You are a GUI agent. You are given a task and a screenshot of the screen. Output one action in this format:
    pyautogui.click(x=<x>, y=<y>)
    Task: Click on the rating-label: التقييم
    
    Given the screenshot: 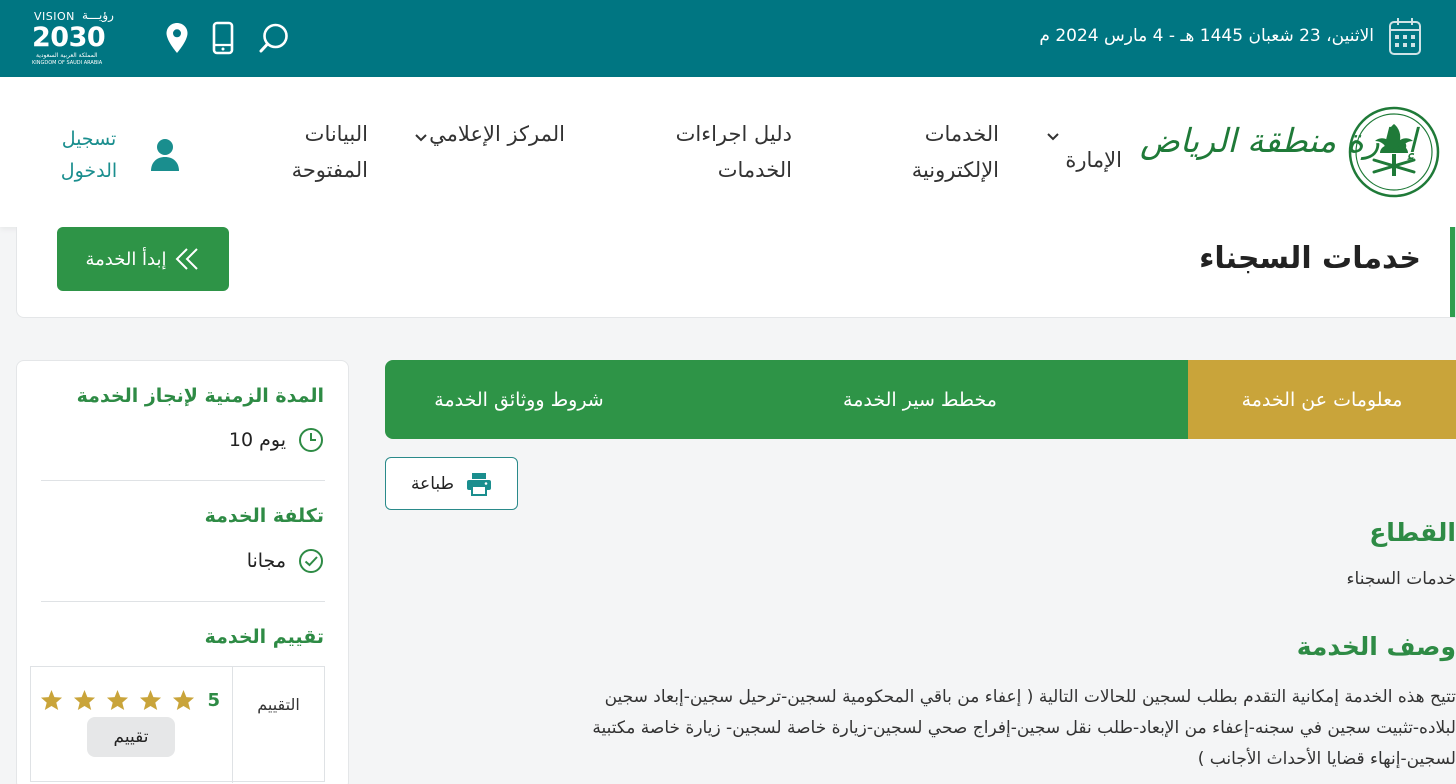 What is the action you would take?
    pyautogui.click(x=278, y=725)
    